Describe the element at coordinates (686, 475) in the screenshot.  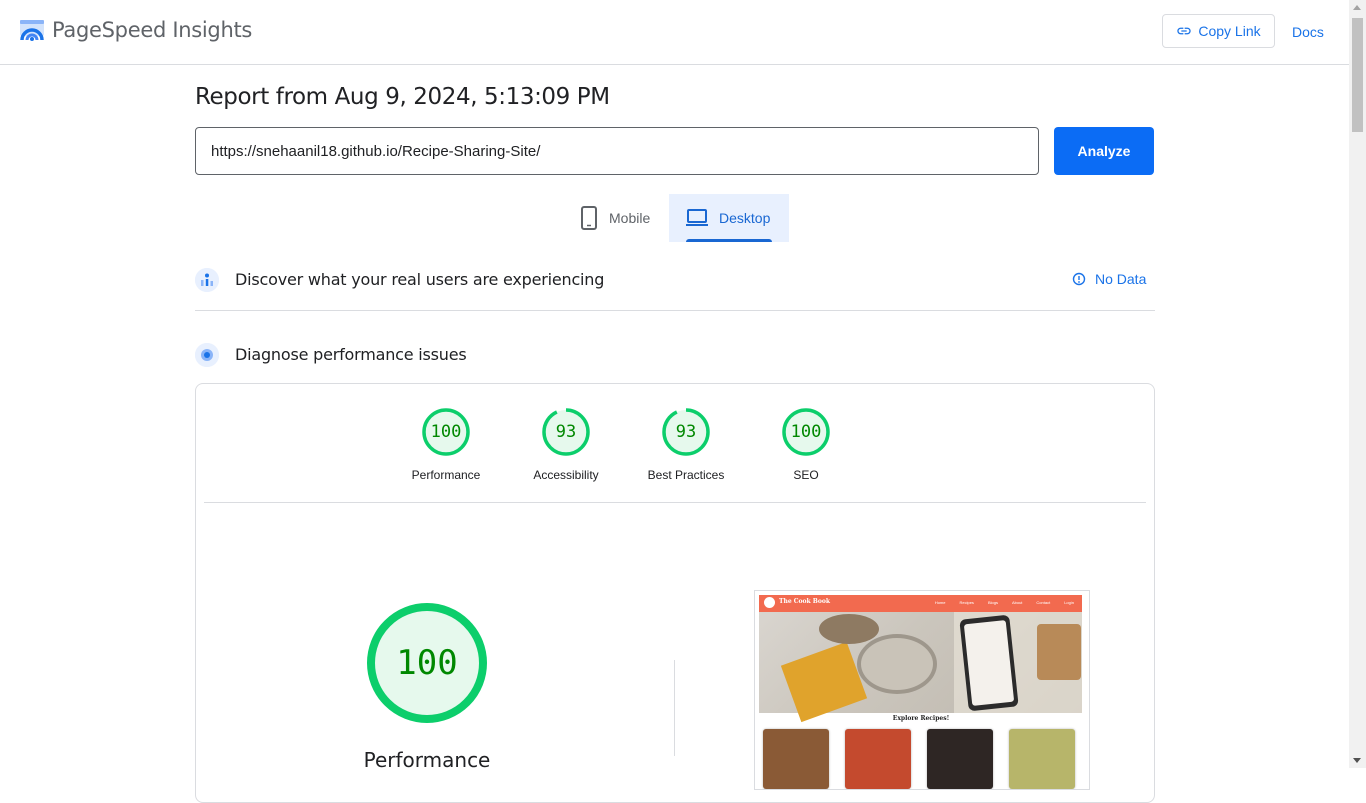
I see `gauge-label: Best Practices` at that location.